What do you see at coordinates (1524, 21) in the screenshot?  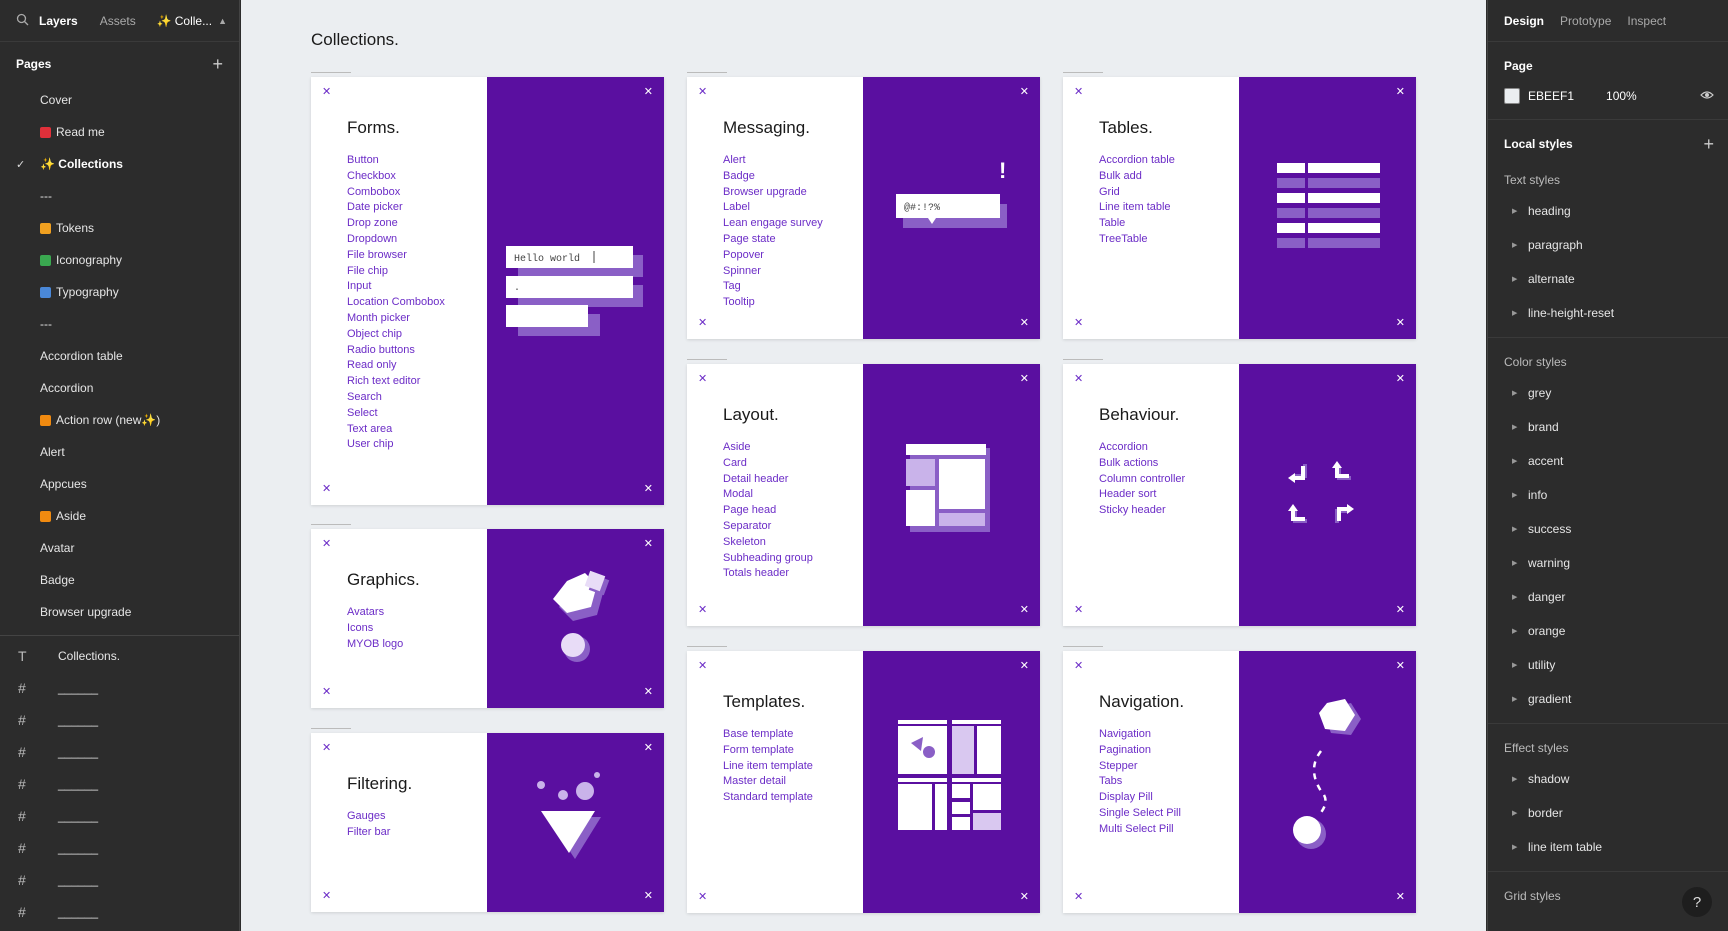 I see `tab-design: Design` at bounding box center [1524, 21].